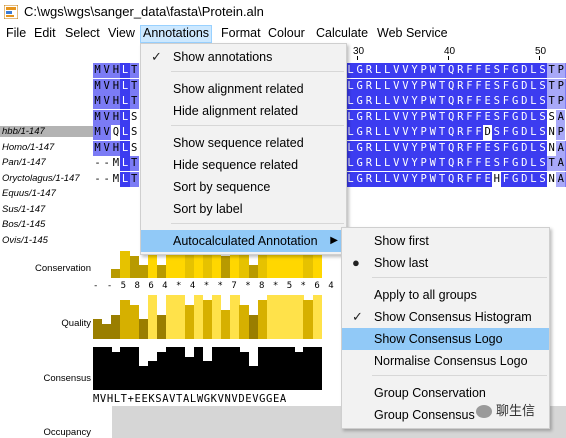 The image size is (566, 438). Describe the element at coordinates (445, 263) in the screenshot. I see `menu-show-last: ● Show last` at that location.